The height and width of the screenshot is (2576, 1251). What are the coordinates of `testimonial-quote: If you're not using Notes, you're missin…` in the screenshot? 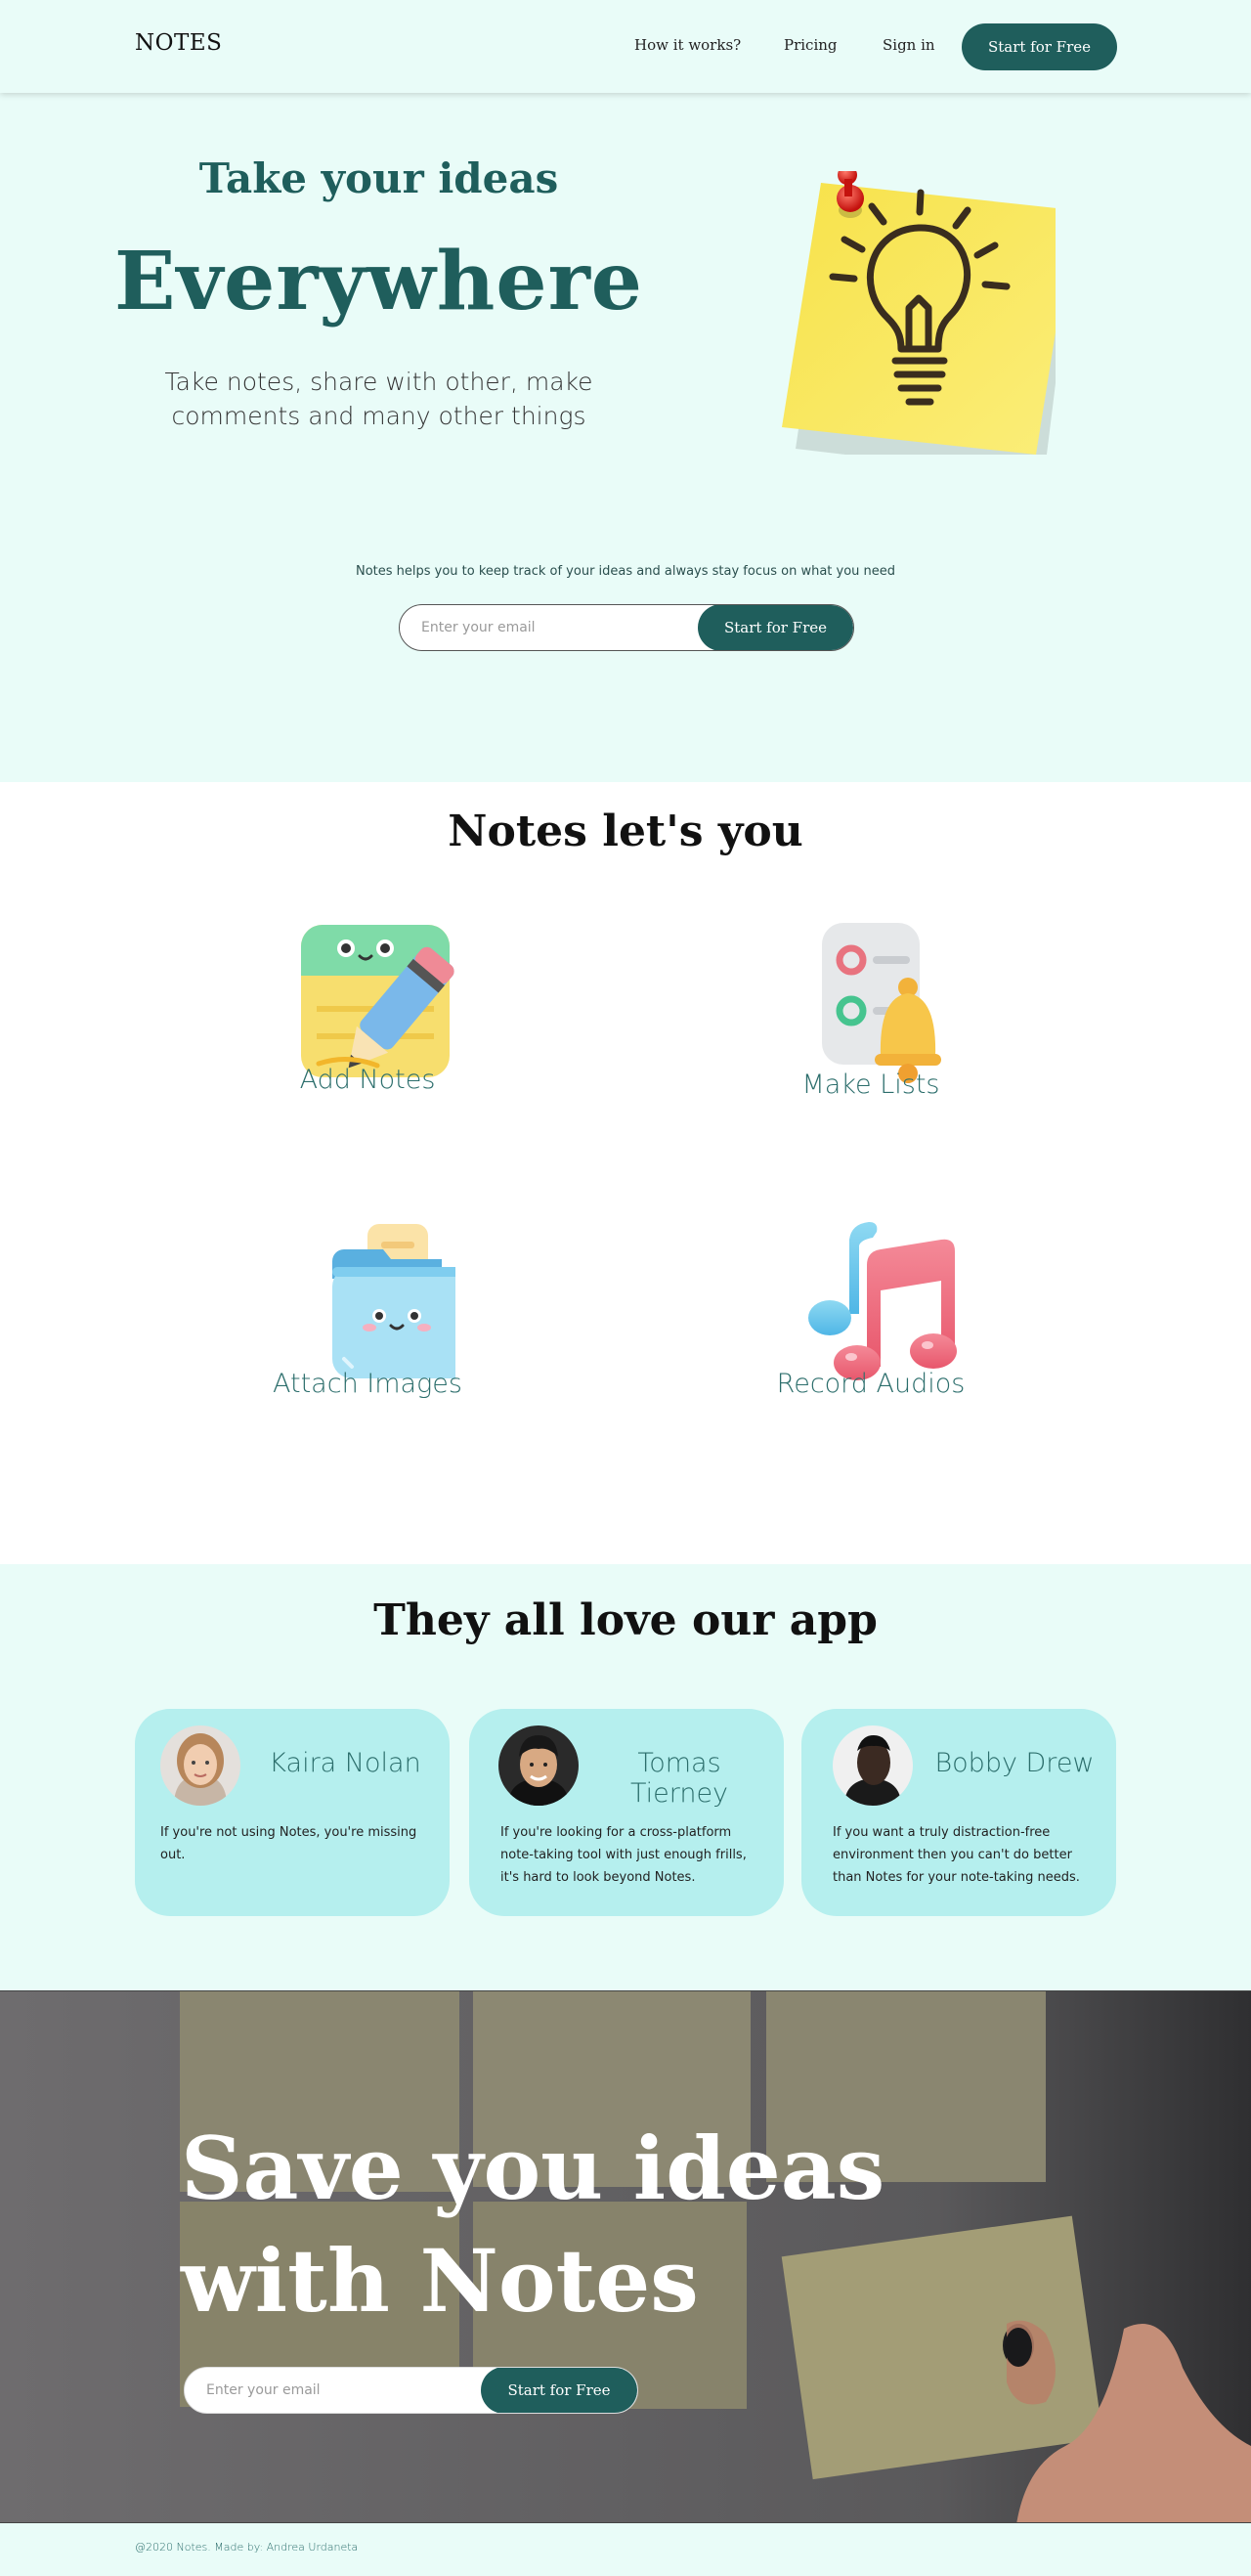 It's located at (288, 1843).